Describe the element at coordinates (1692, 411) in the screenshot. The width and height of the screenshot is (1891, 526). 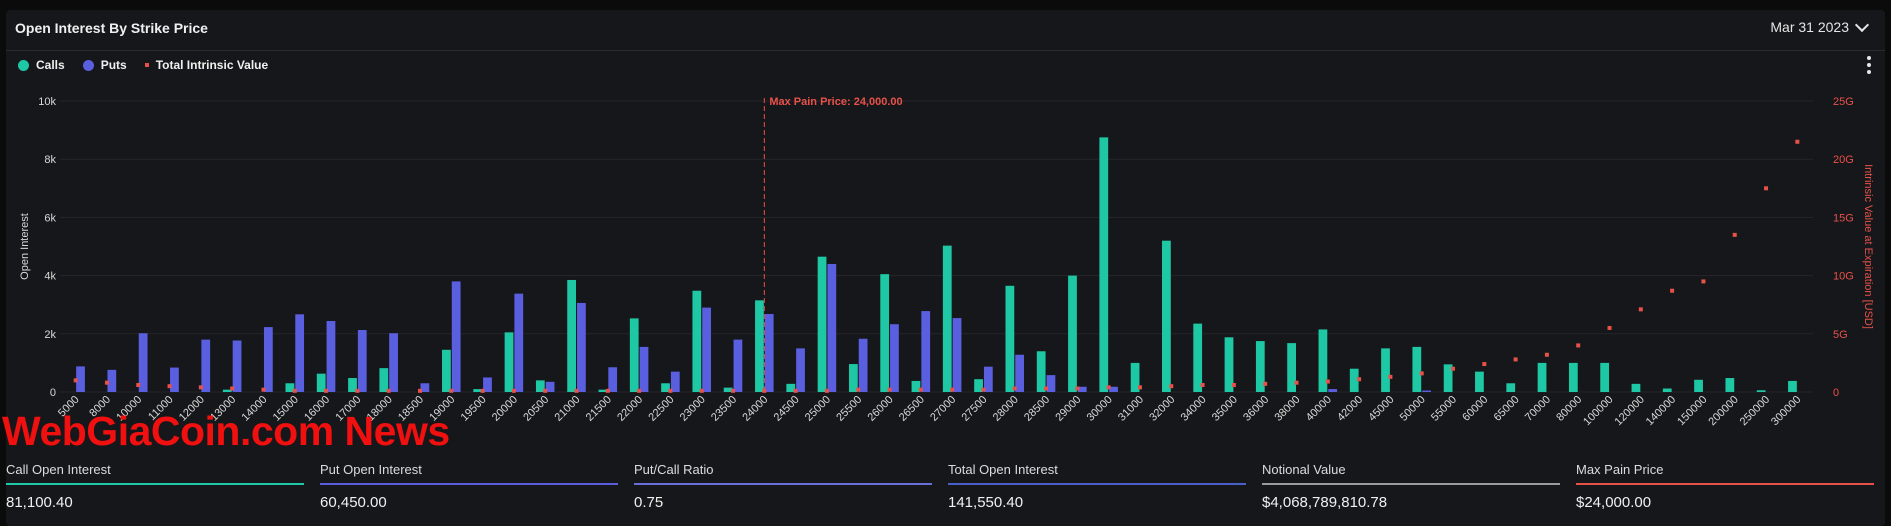
I see `x-tick-label: 150000` at that location.